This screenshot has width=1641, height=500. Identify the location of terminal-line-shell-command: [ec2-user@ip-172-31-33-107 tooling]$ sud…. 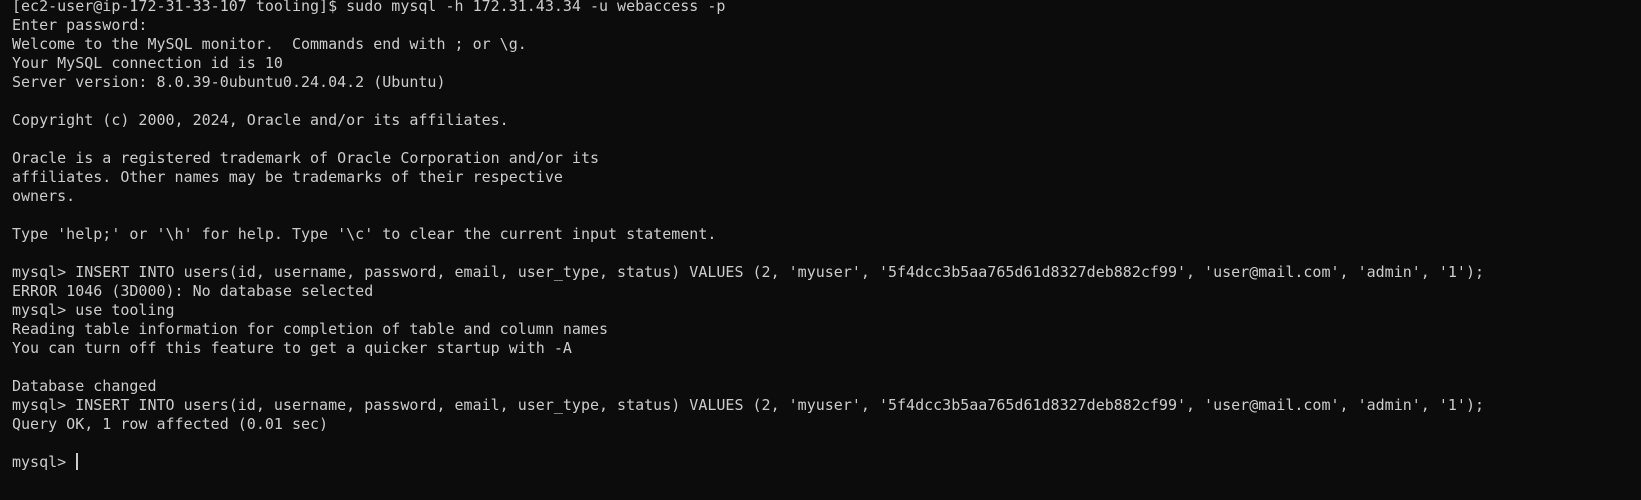
(369, 7).